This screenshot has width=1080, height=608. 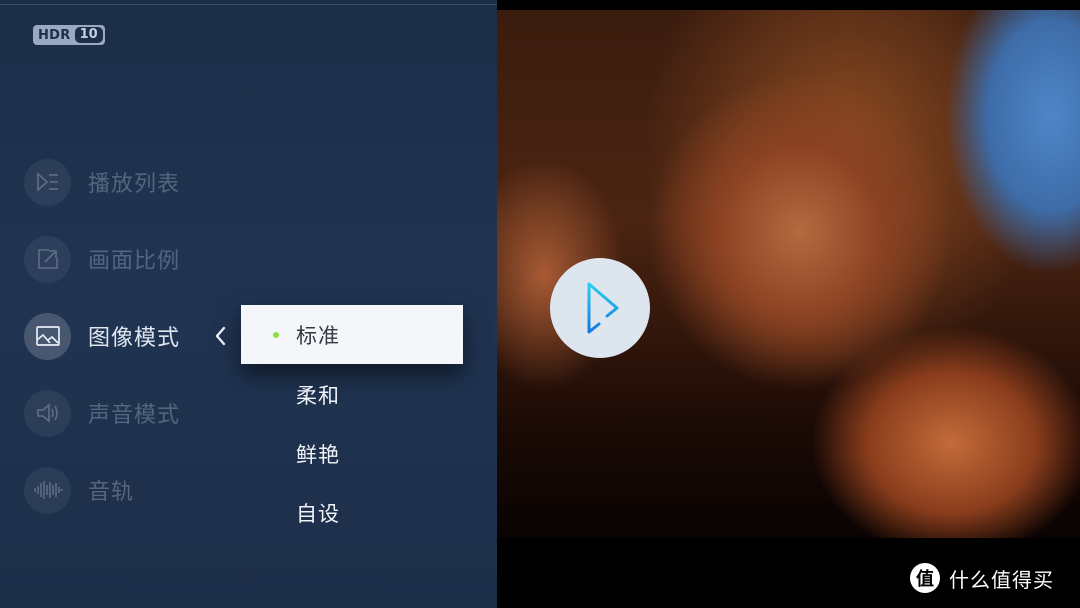 I want to click on watermark-logo-icon: 值, so click(x=925, y=578).